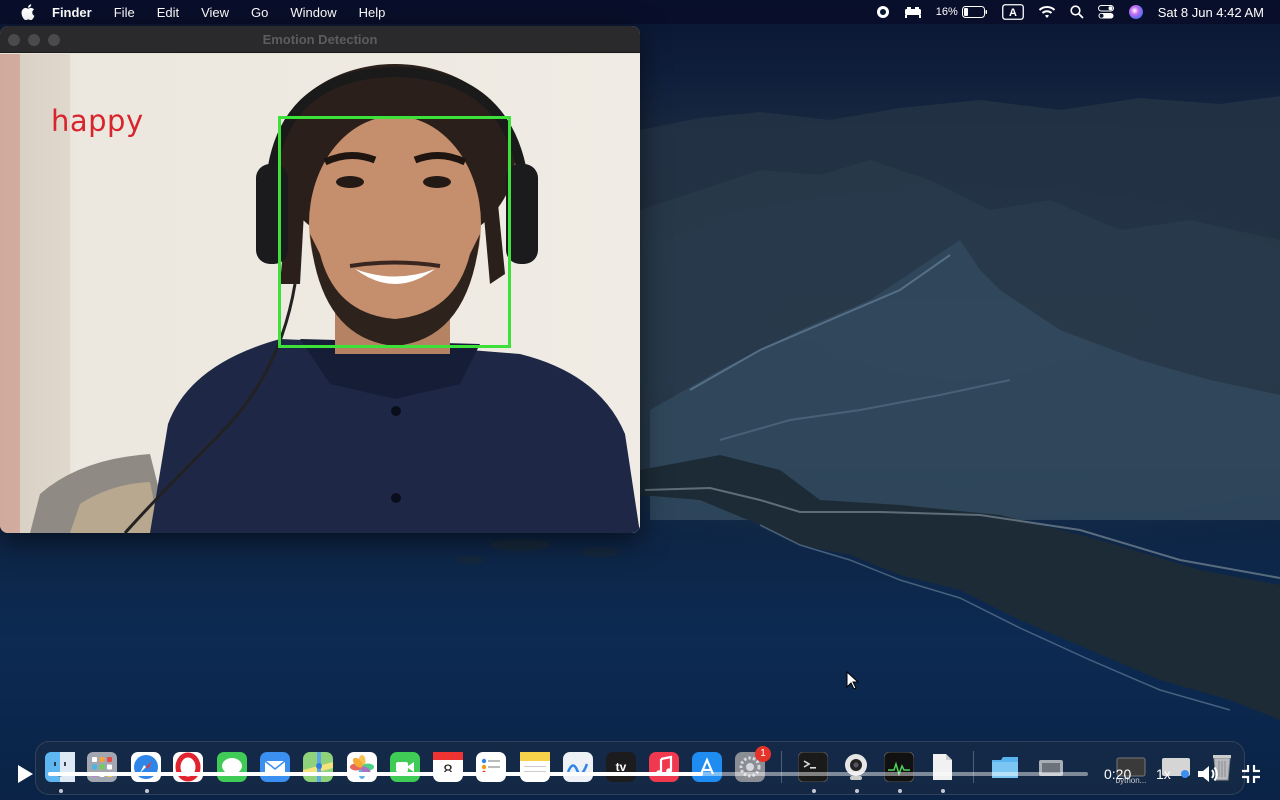 The width and height of the screenshot is (1280, 800). What do you see at coordinates (1211, 12) in the screenshot?
I see `menu-datetime: Sat 8 Jun 4:42 AM` at bounding box center [1211, 12].